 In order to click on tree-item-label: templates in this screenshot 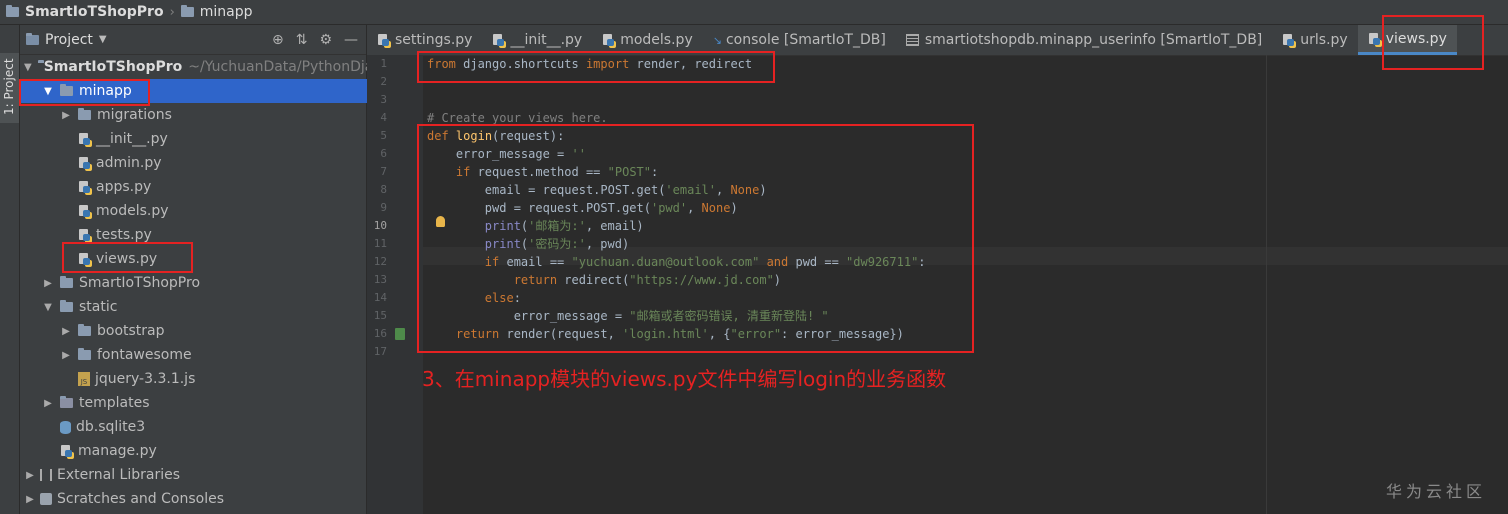, I will do `click(114, 403)`.